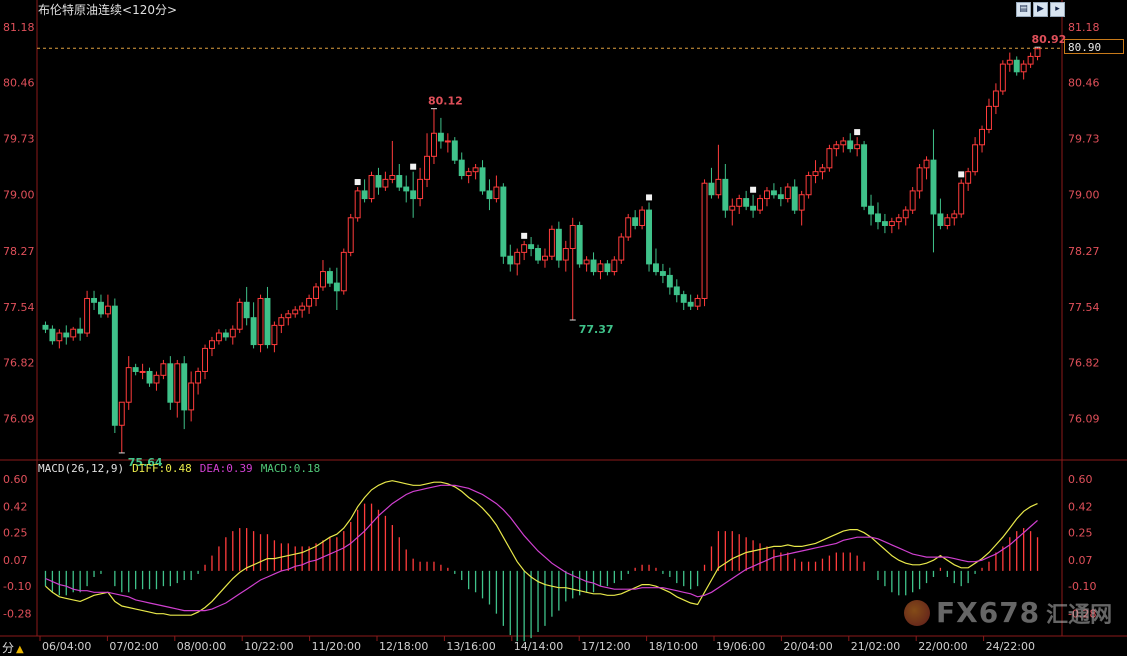 Image resolution: width=1127 pixels, height=656 pixels. Describe the element at coordinates (81, 468) in the screenshot. I see `macd-params: MACD(26,12,9)` at that location.